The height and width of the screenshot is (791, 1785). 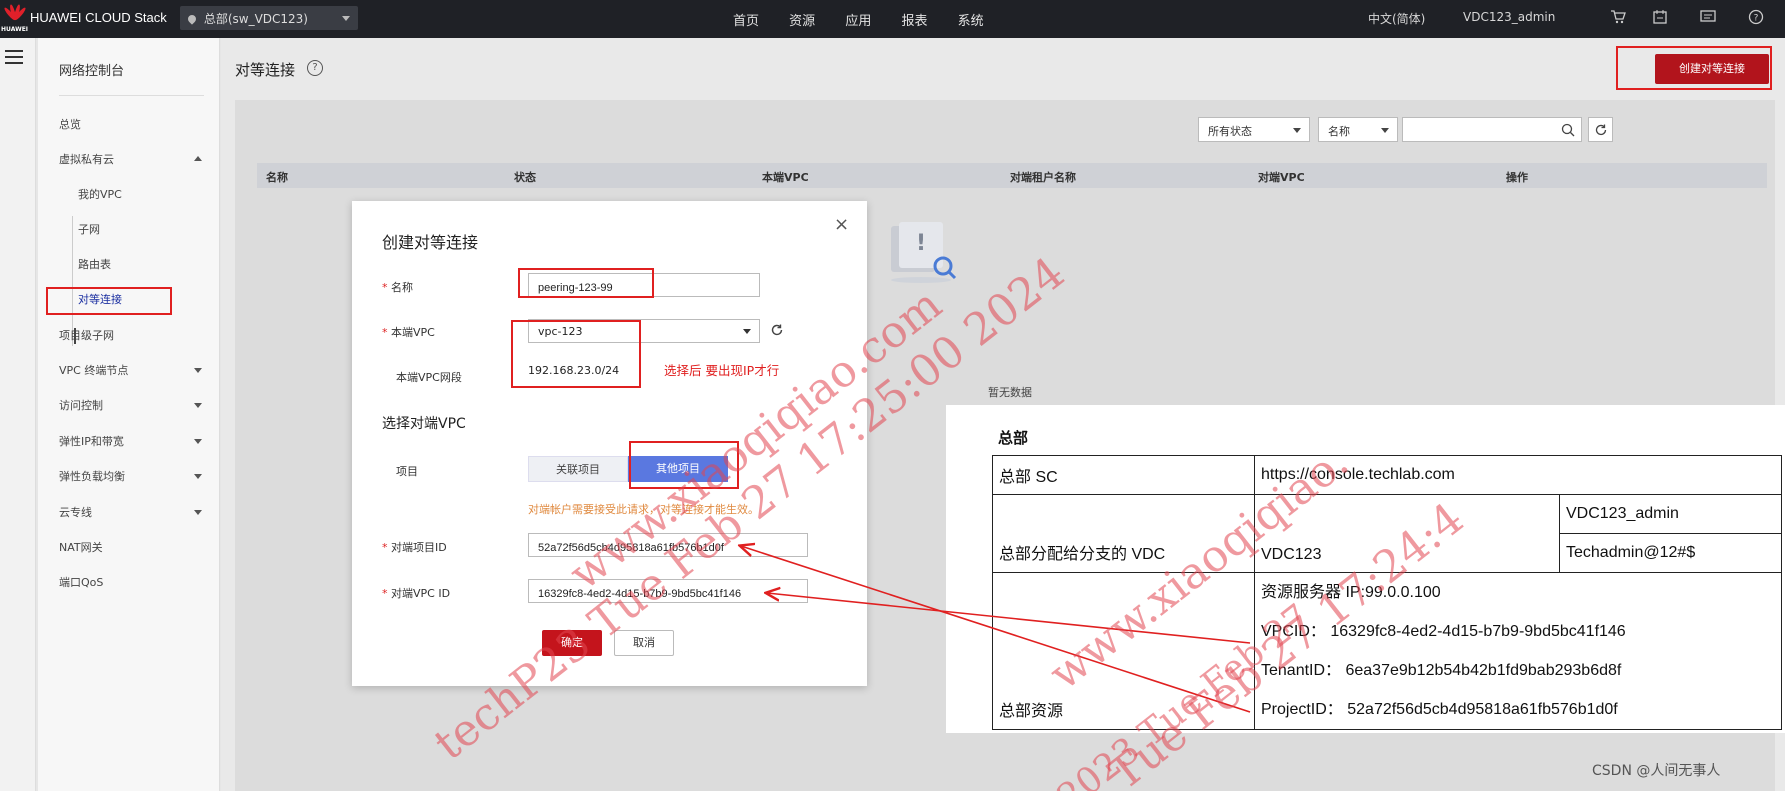 I want to click on close-icon: ×, so click(x=841, y=224).